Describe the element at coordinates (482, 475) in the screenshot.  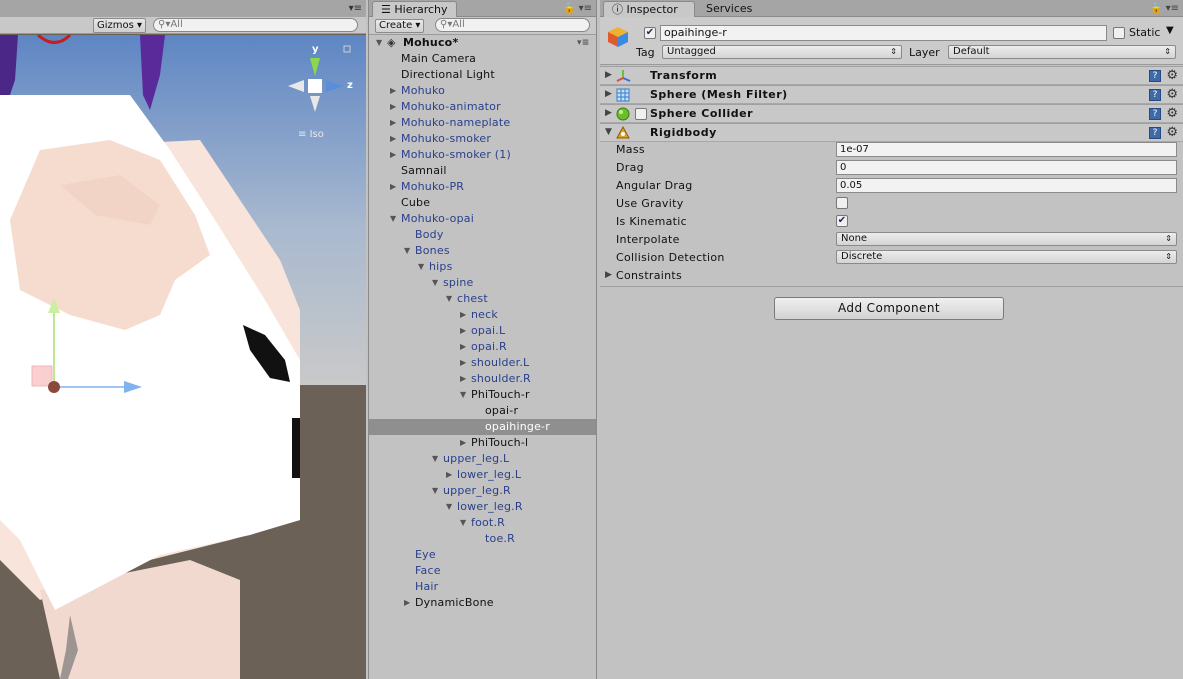
I see `hierarchy-item: ▶ lower_leg.L` at that location.